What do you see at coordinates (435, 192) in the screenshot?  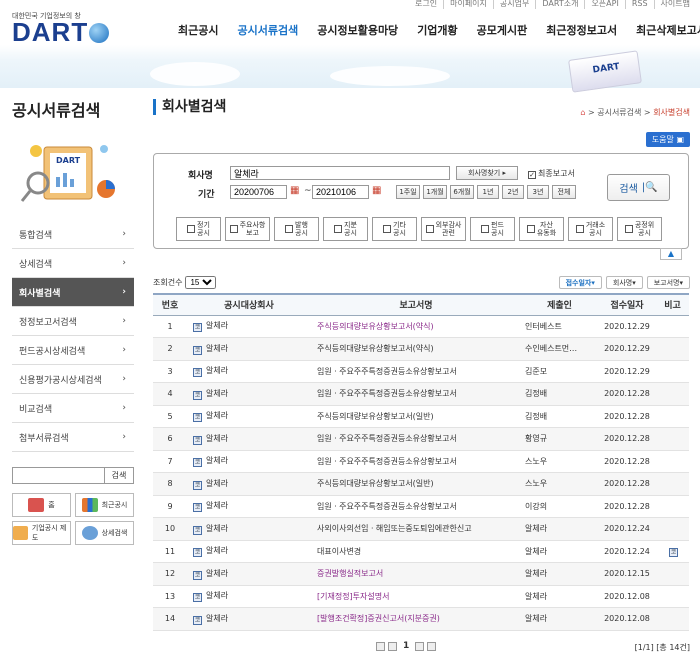 I see `period-button: 1개월` at bounding box center [435, 192].